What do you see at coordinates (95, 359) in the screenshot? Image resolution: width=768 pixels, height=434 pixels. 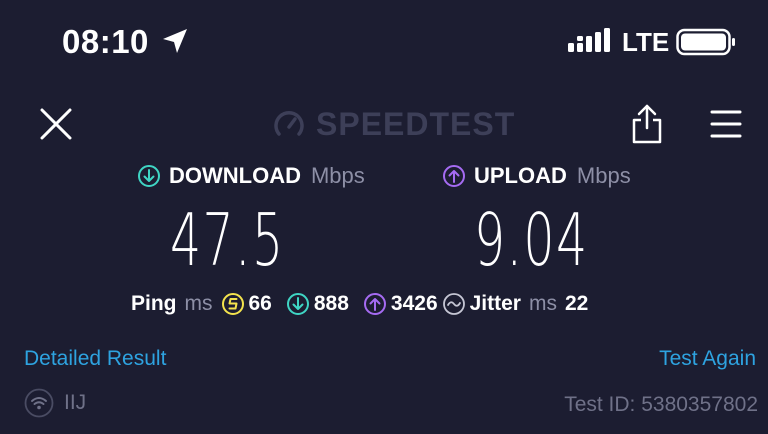 I see `detailed-result-link: Detailed Result` at bounding box center [95, 359].